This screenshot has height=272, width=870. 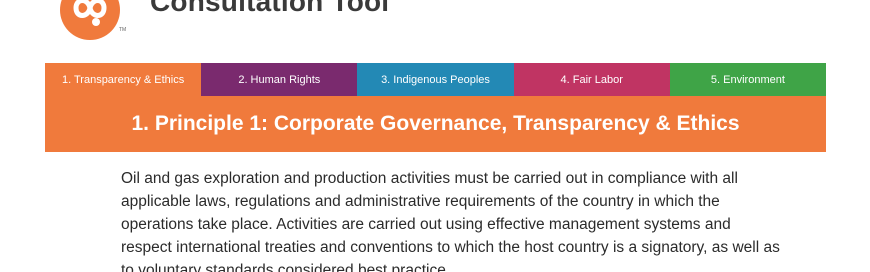 I want to click on app-title: Consultation Tool, so click(x=270, y=8).